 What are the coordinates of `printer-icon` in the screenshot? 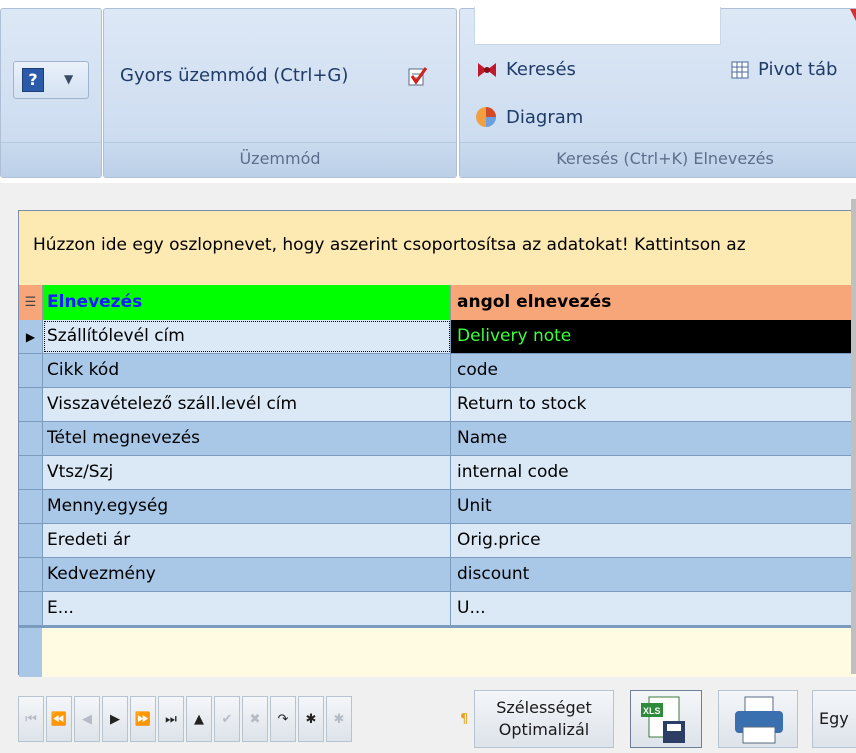 It's located at (759, 720).